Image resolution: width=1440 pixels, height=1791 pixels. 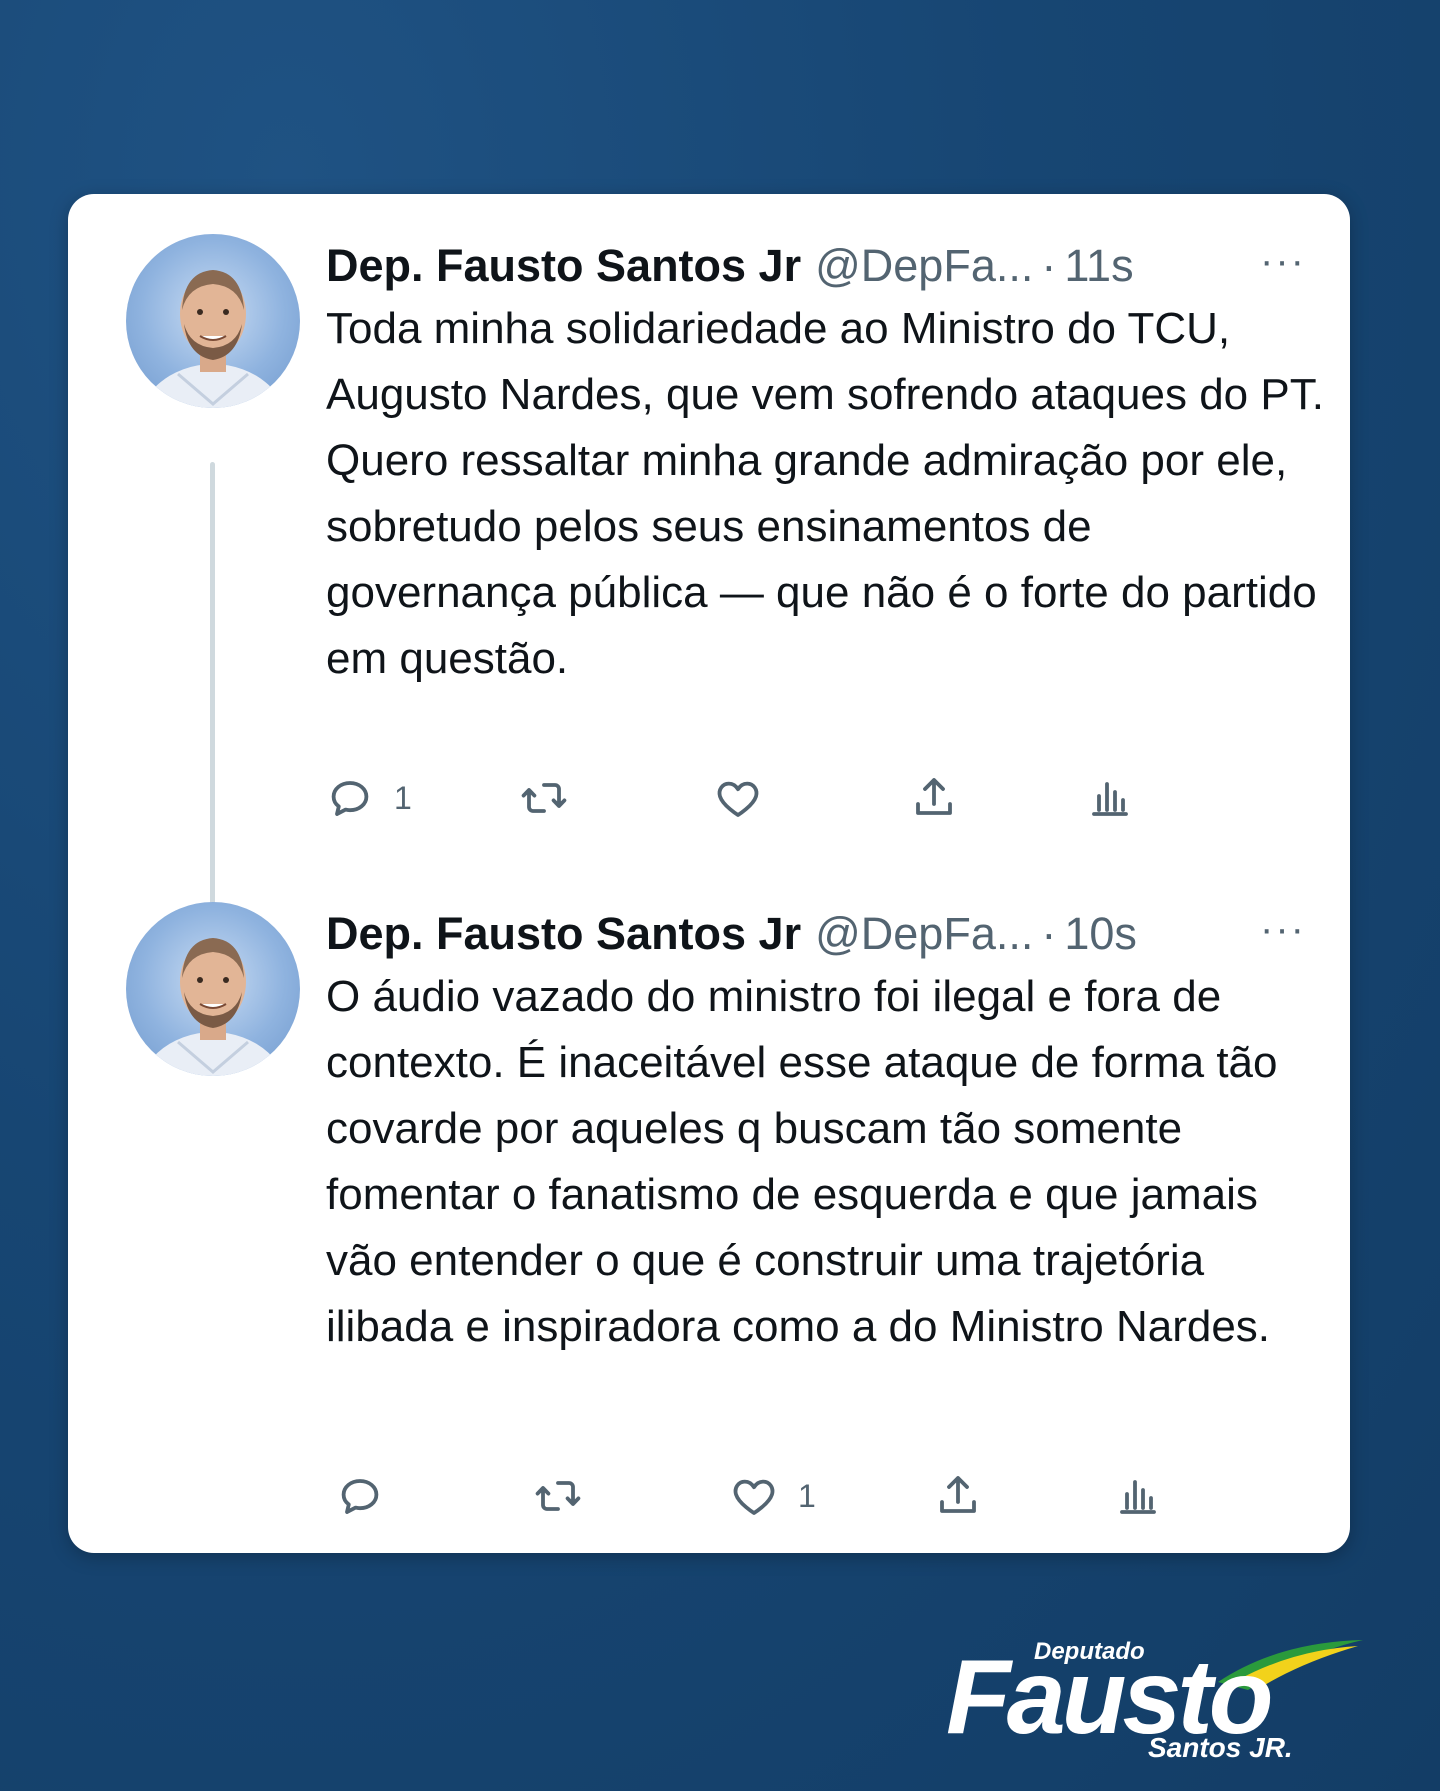 What do you see at coordinates (403, 797) in the screenshot?
I see `reply-count: 1` at bounding box center [403, 797].